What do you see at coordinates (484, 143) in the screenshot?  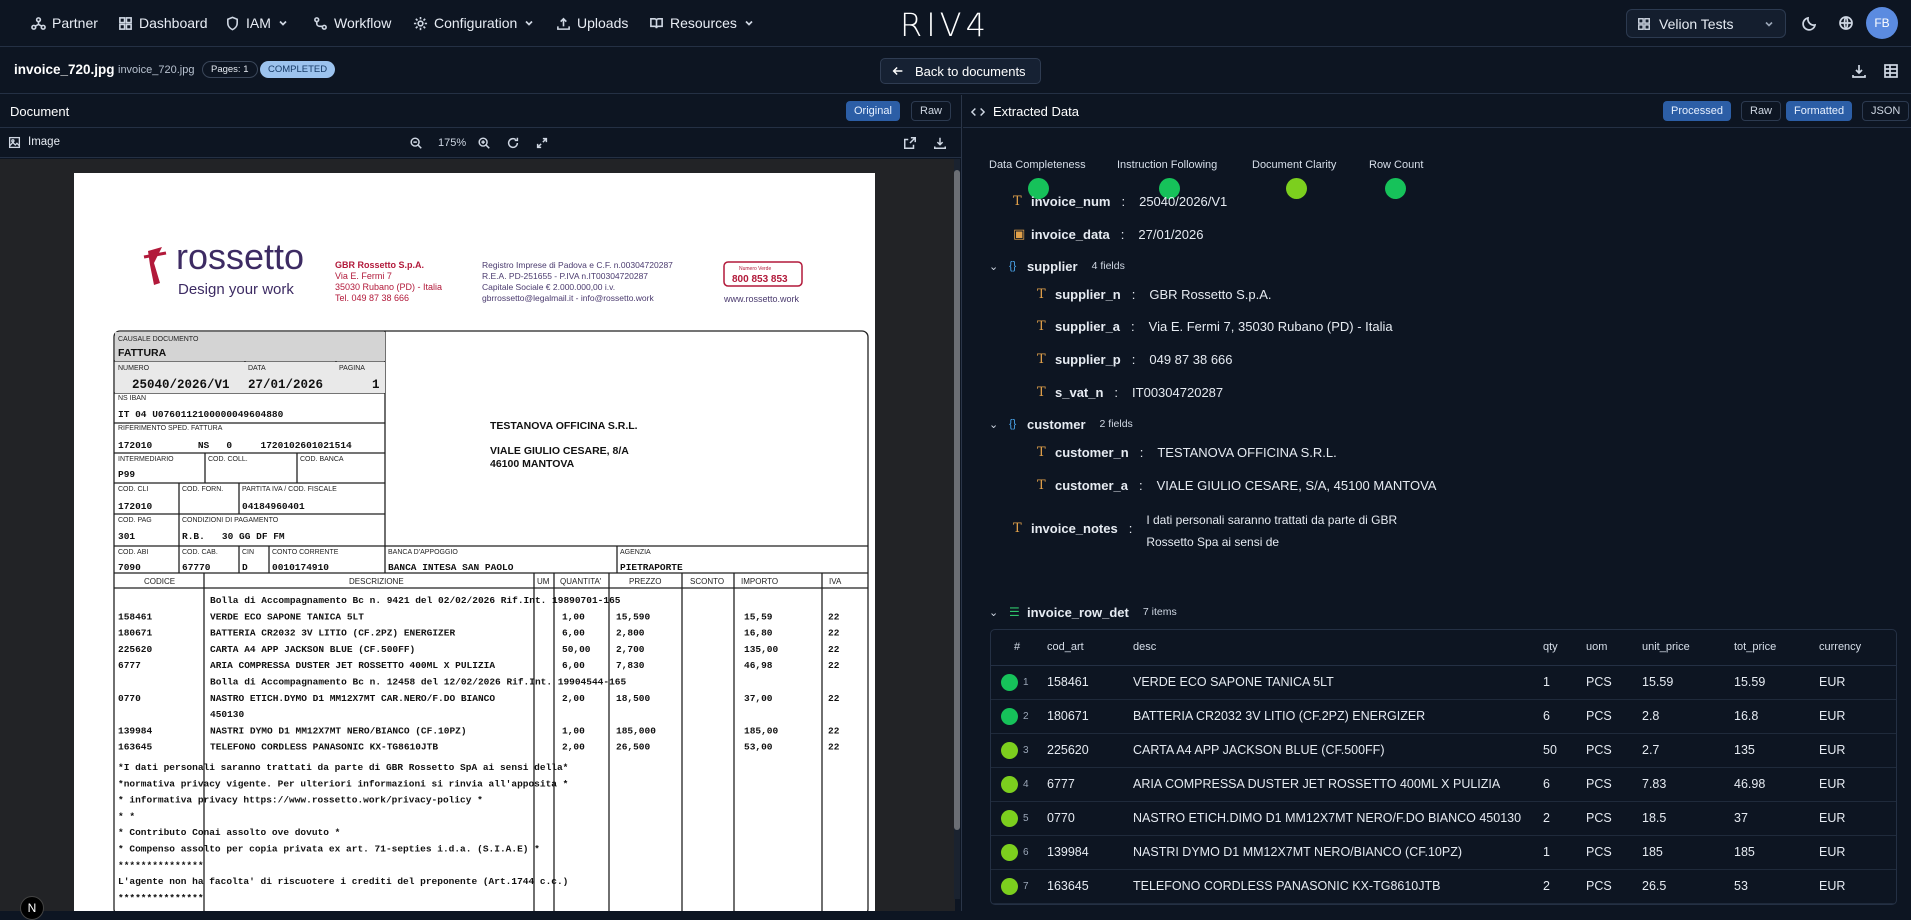 I see `zoom-in-button` at bounding box center [484, 143].